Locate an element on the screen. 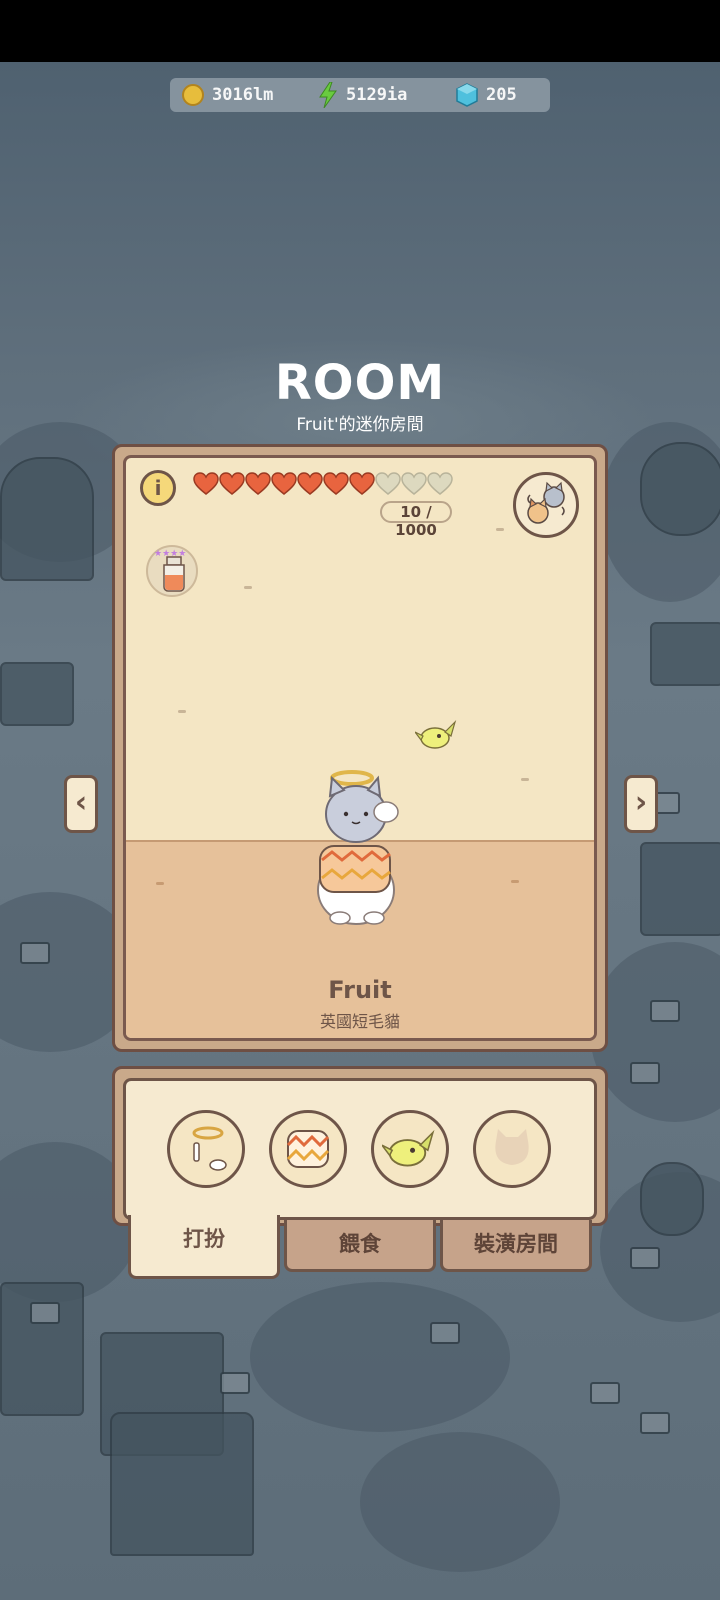 This screenshot has width=720, height=1600. gem-counter: 205 is located at coordinates (486, 95).